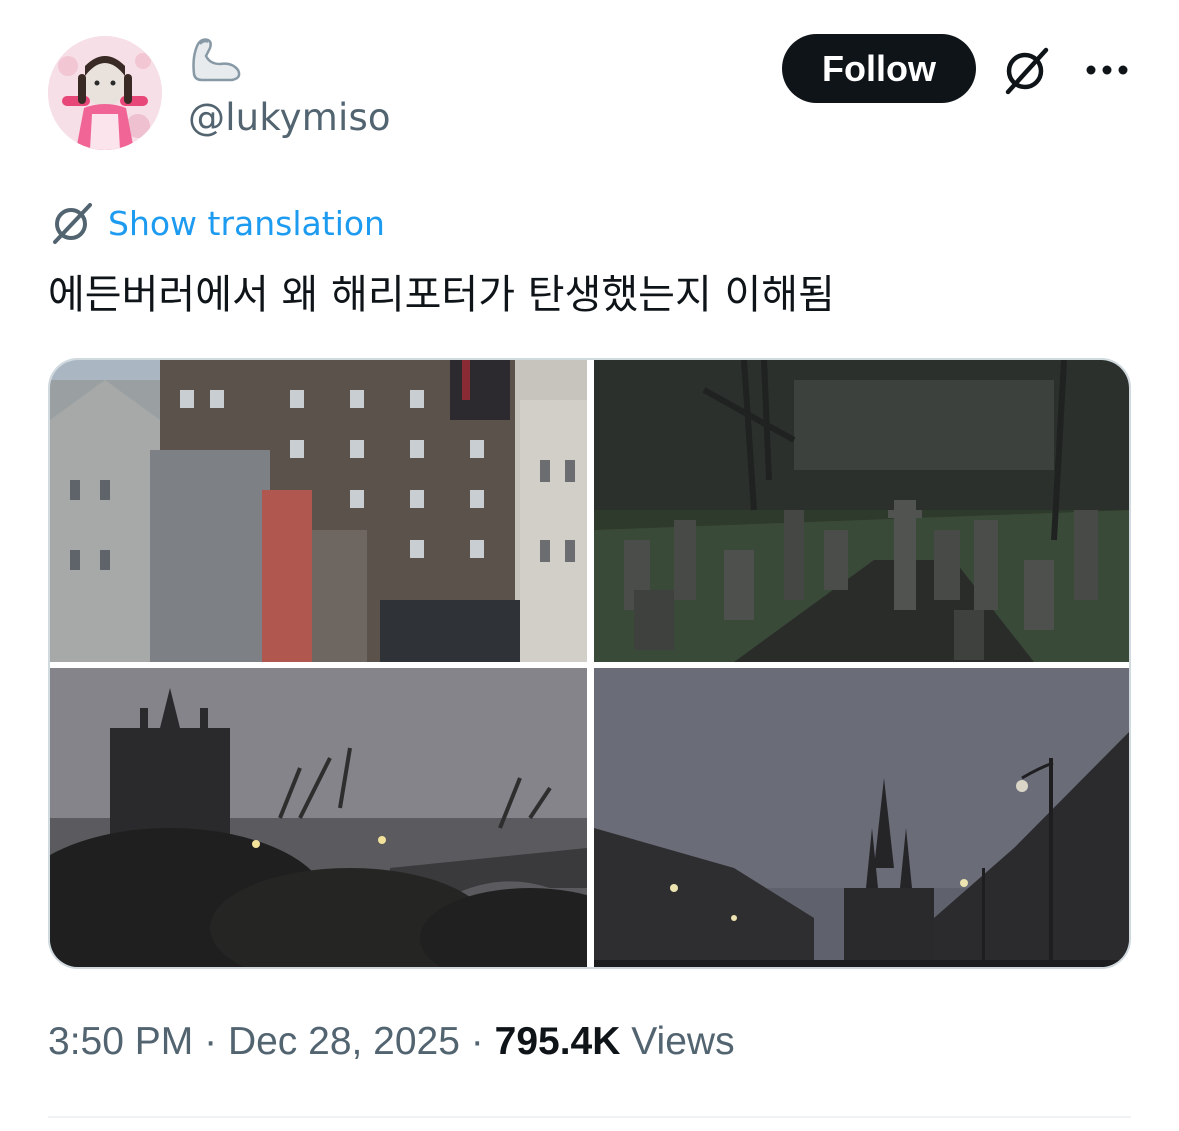 Image resolution: width=1179 pixels, height=1131 pixels. What do you see at coordinates (318, 817) in the screenshot?
I see `photo-church-bridge` at bounding box center [318, 817].